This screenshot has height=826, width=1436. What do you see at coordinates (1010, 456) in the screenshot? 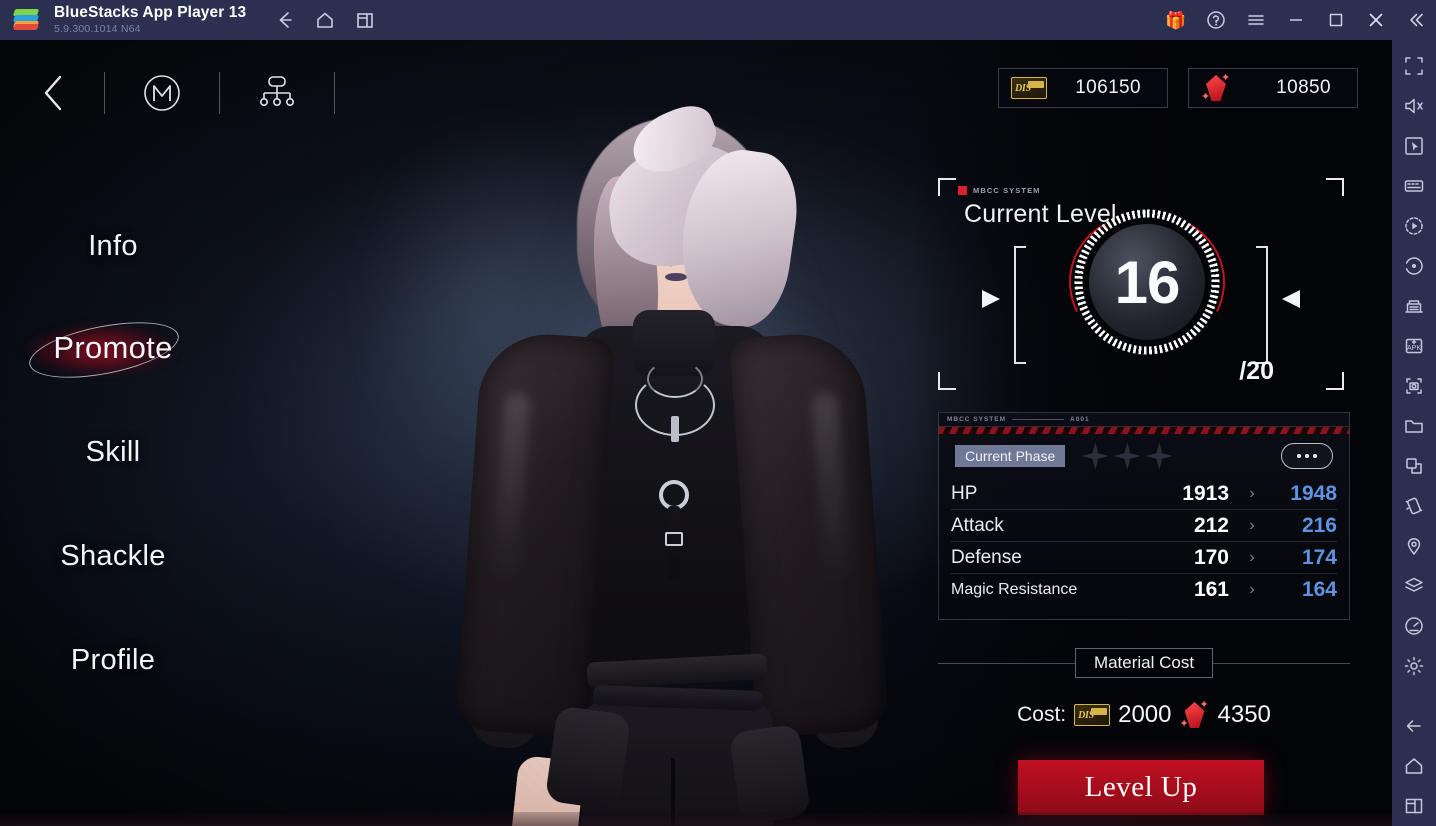
I see `current-phase-label: Current Phase` at bounding box center [1010, 456].